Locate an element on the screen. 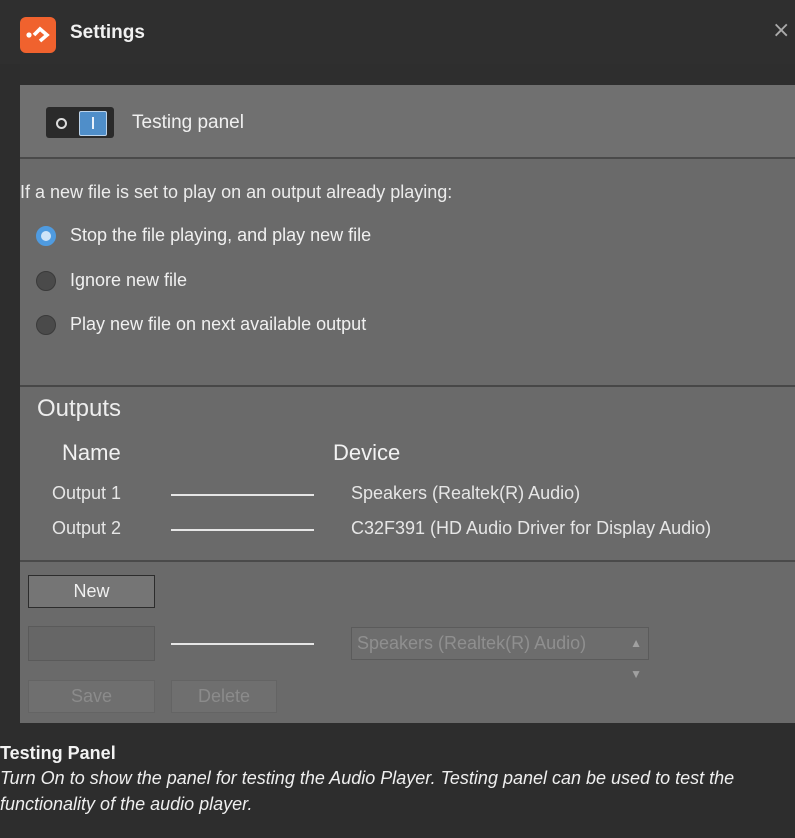  output-device: Speakers (Realtek(R) Audio) is located at coordinates (466, 493).